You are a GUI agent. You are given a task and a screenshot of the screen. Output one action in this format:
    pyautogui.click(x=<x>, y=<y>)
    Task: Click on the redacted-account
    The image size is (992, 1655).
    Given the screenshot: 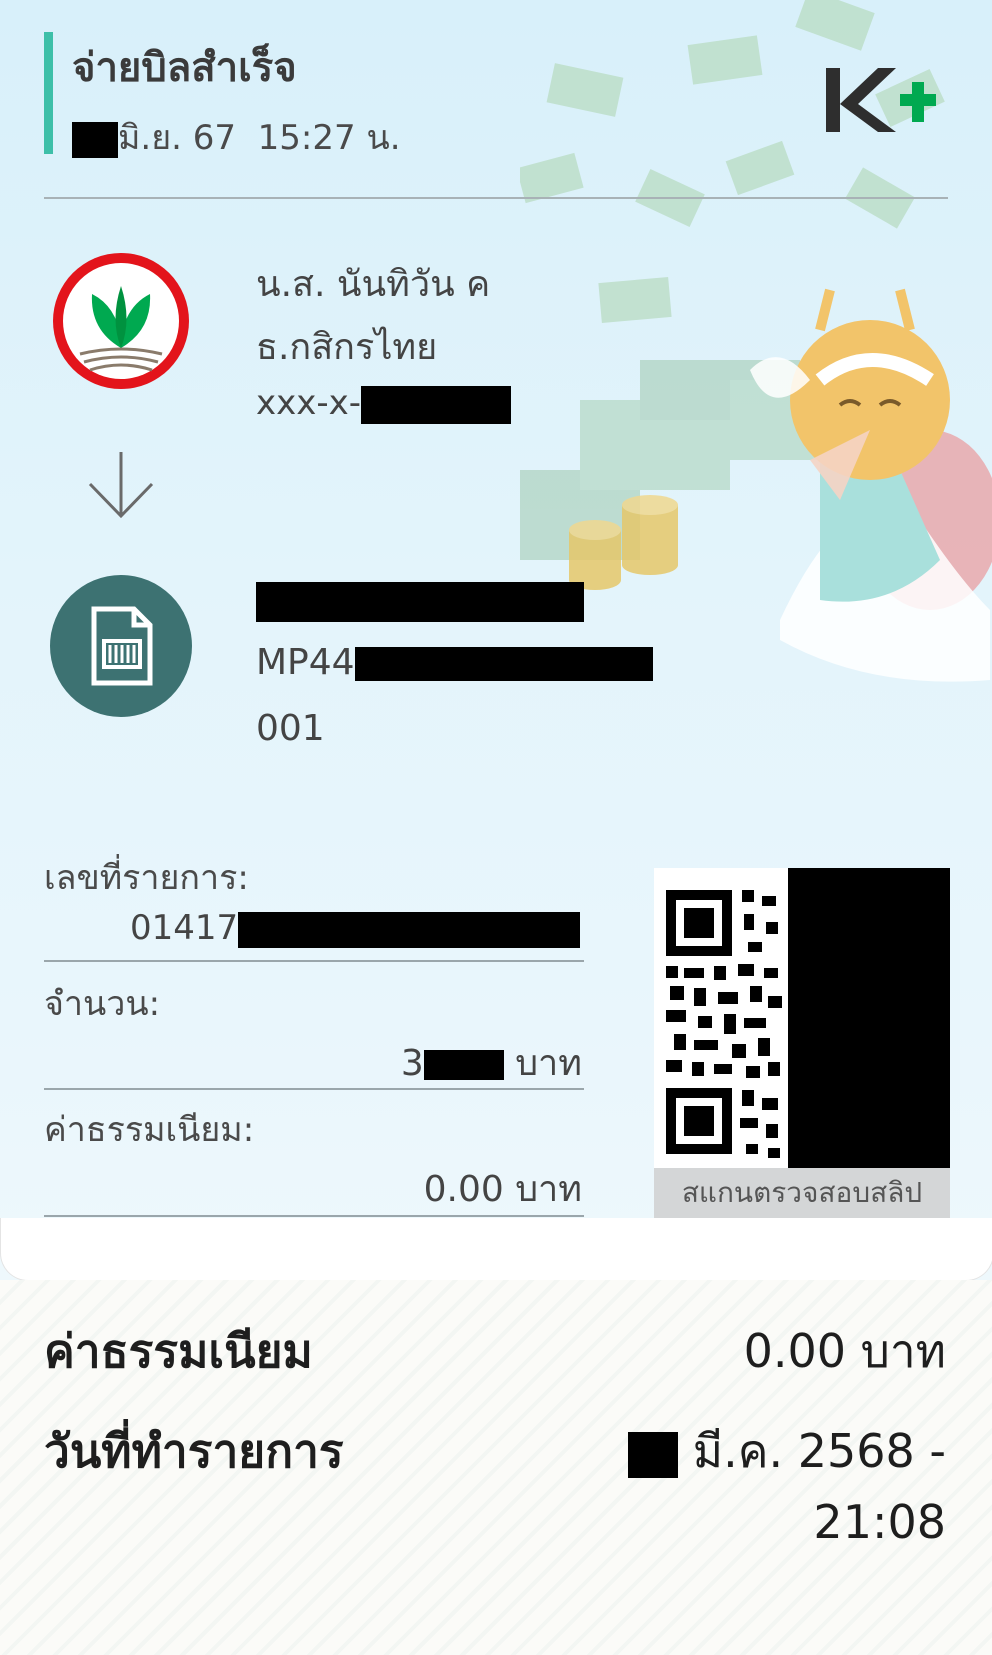 What is the action you would take?
    pyautogui.click(x=436, y=404)
    